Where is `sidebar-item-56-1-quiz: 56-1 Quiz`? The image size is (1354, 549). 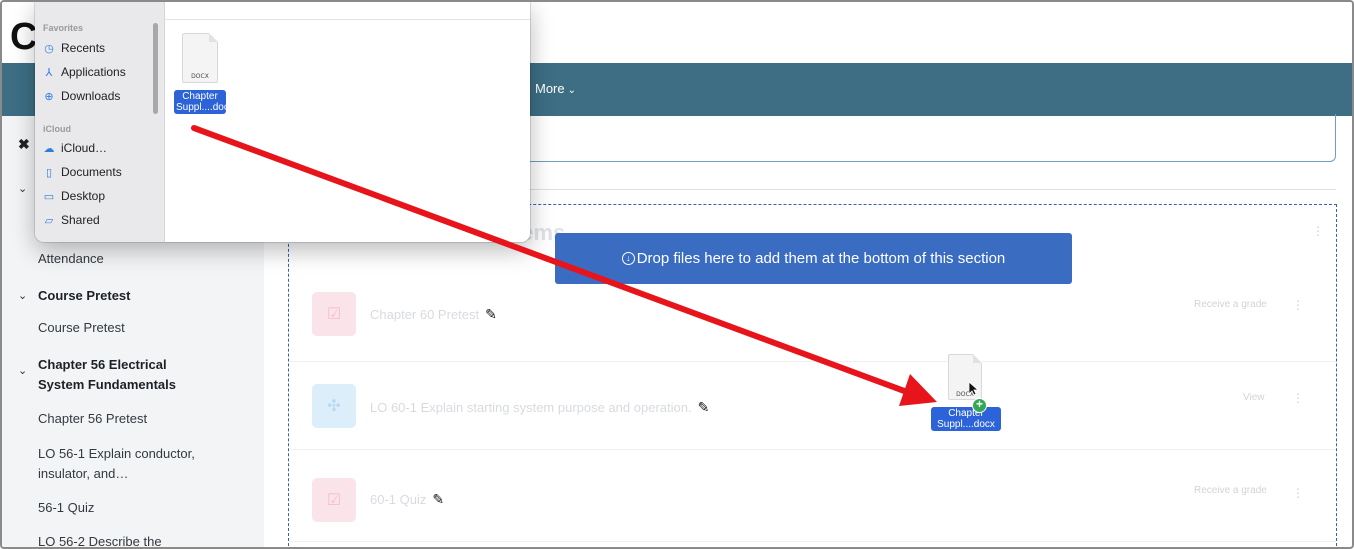 sidebar-item-56-1-quiz: 56-1 Quiz is located at coordinates (66, 508).